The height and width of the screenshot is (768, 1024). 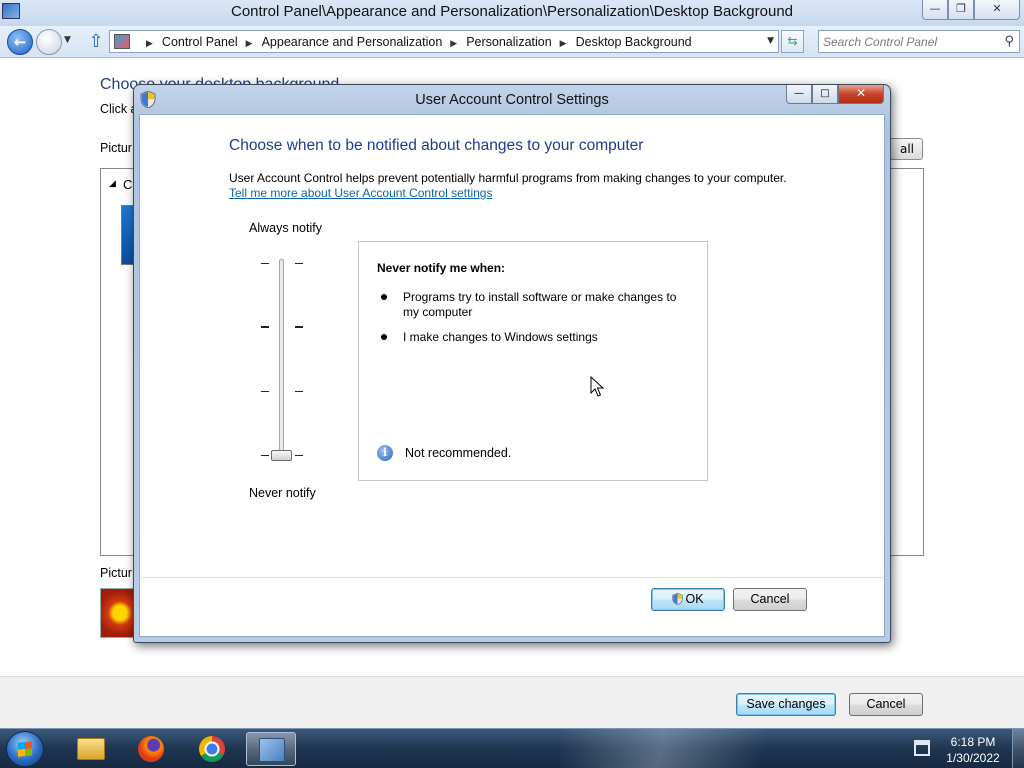 I want to click on control-panel-icon, so click(x=272, y=750).